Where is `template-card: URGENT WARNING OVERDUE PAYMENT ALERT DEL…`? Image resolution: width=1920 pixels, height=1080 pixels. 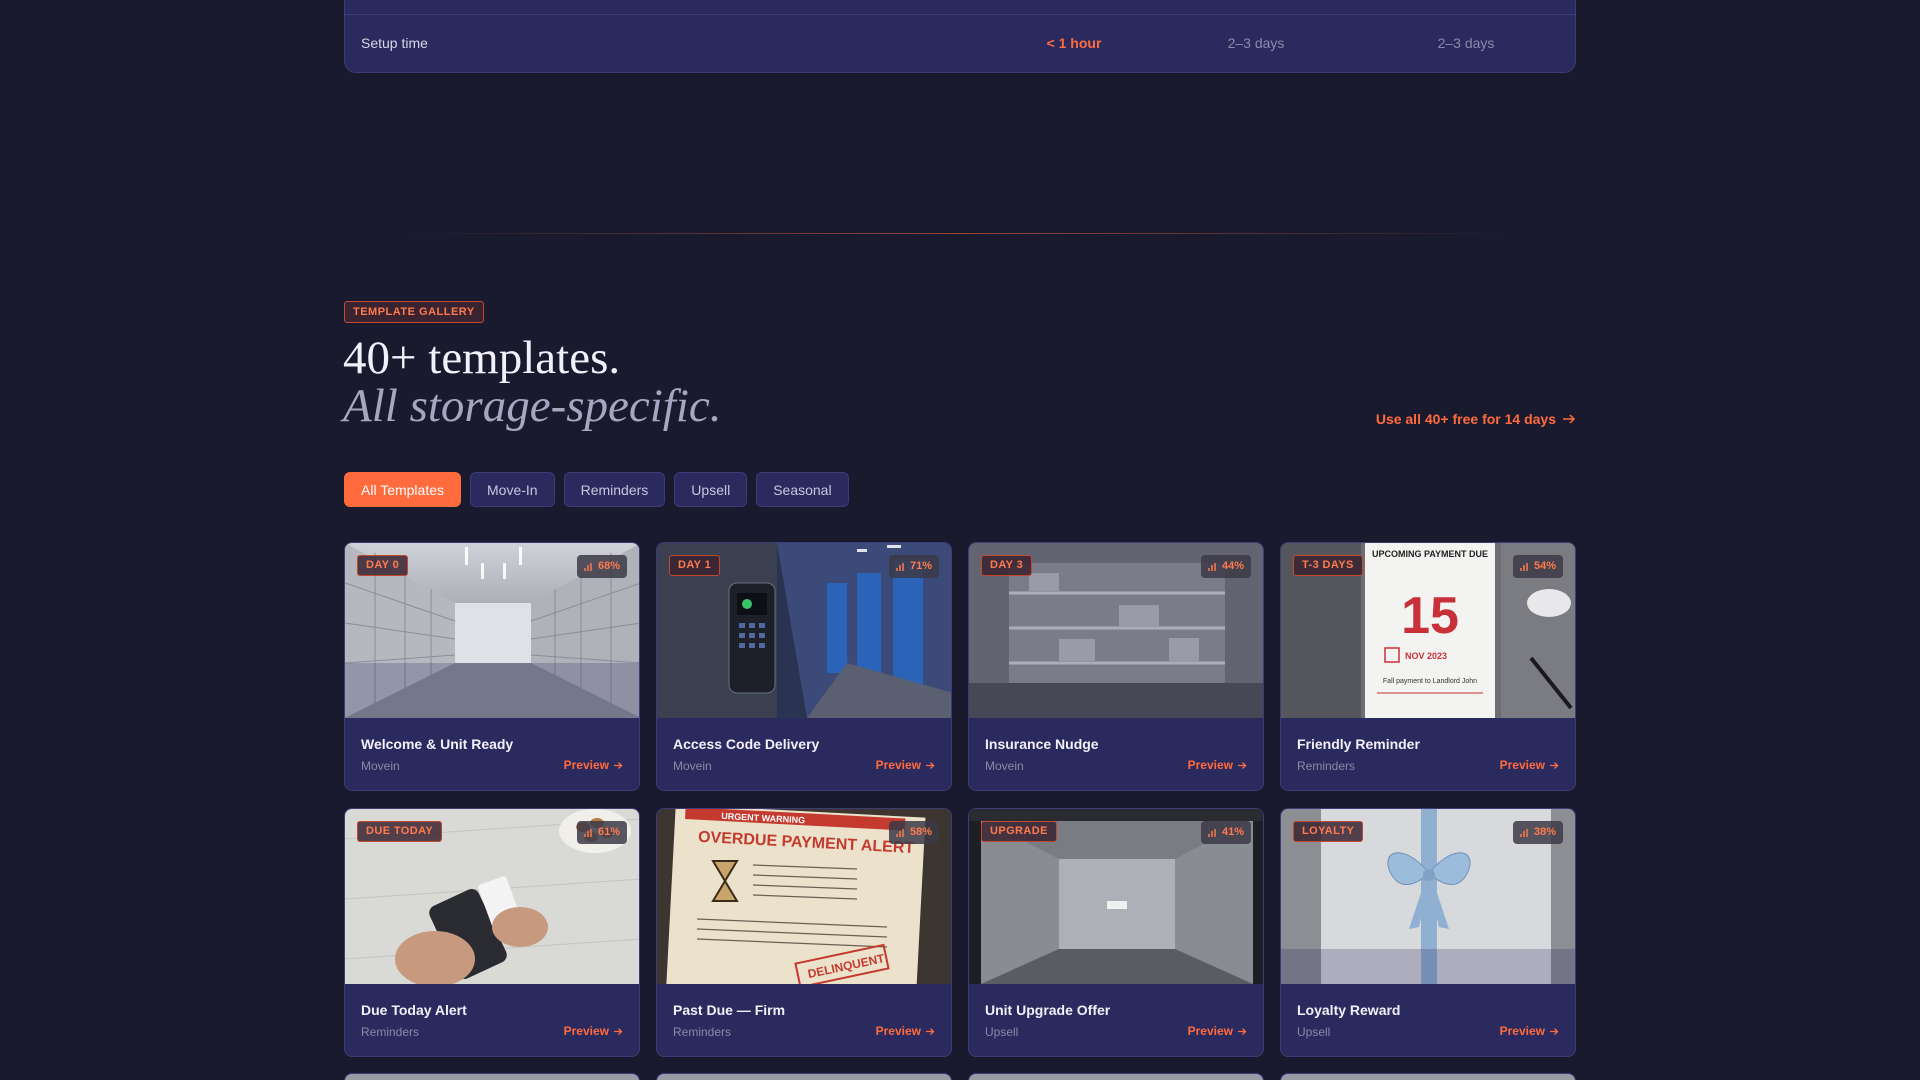 template-card: URGENT WARNING OVERDUE PAYMENT ALERT DEL… is located at coordinates (804, 932).